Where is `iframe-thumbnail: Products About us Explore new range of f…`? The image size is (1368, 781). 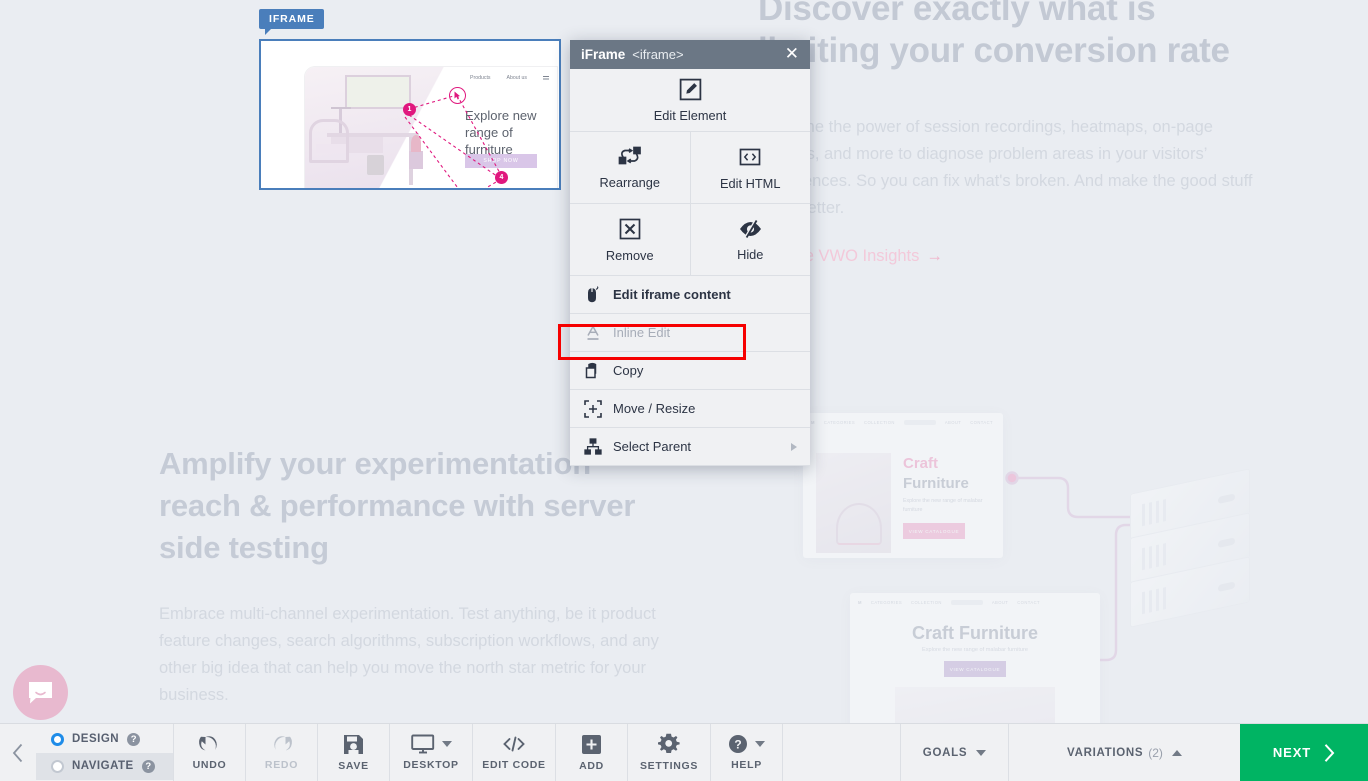 iframe-thumbnail: Products About us Explore new range of f… is located at coordinates (410, 114).